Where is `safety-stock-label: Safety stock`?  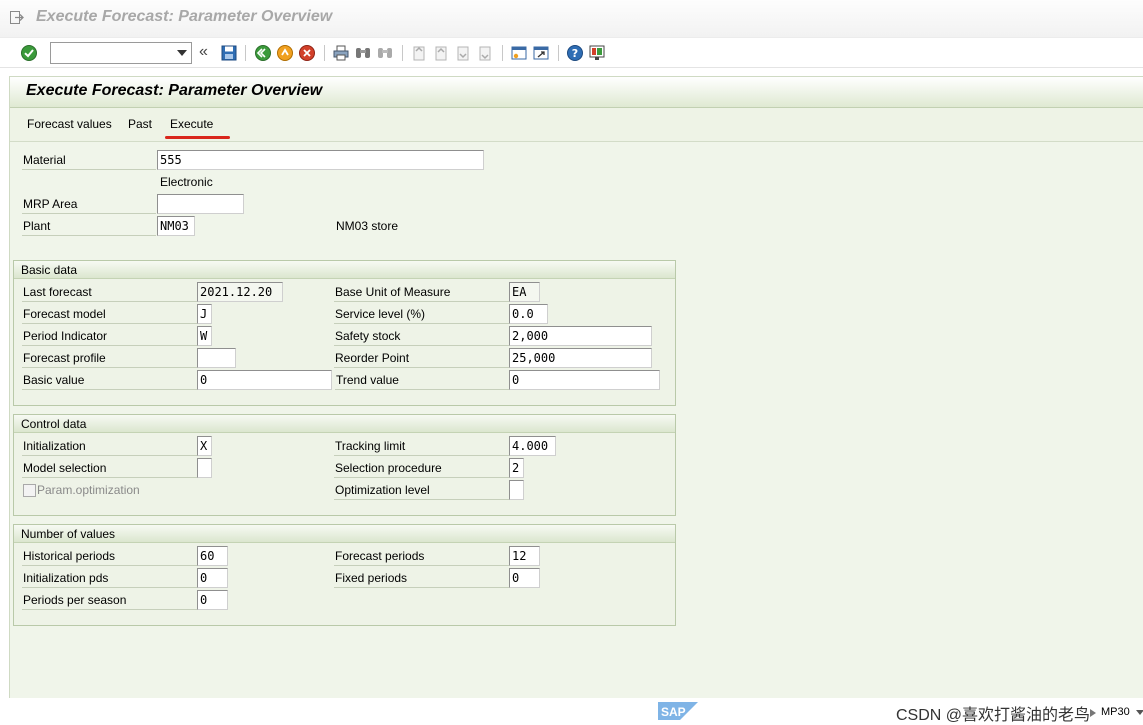 safety-stock-label: Safety stock is located at coordinates (421, 336).